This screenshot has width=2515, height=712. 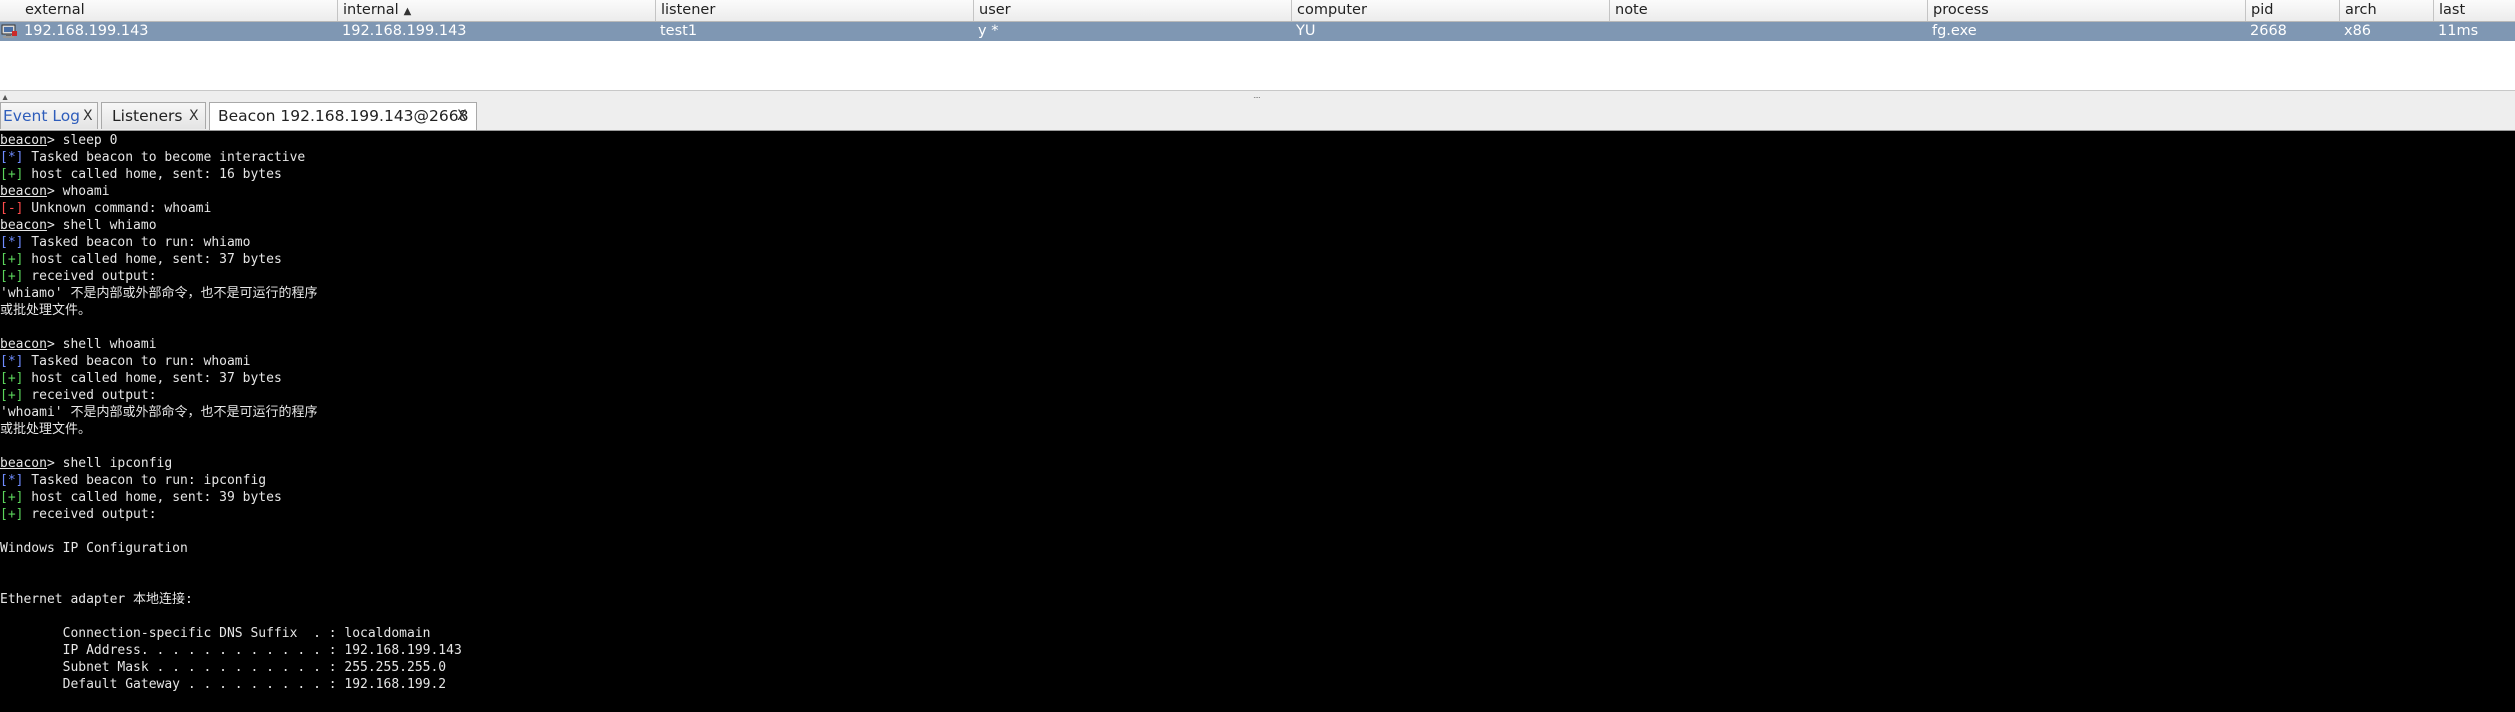 I want to click on column-header-computer: computer, so click(x=1451, y=10).